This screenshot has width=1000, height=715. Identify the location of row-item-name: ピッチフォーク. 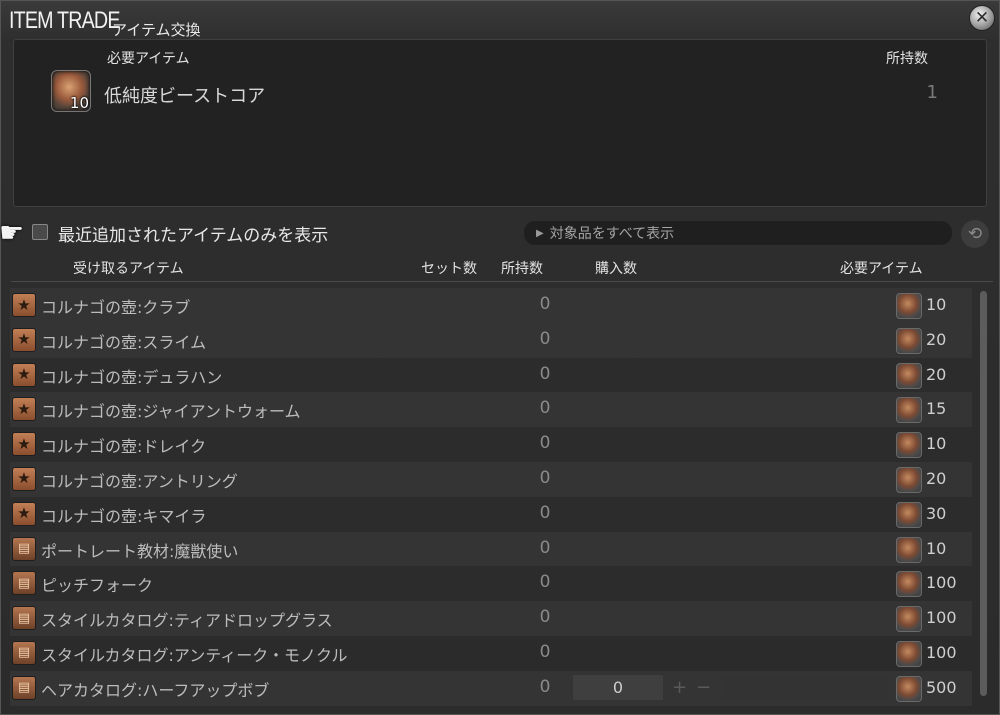
(97, 586).